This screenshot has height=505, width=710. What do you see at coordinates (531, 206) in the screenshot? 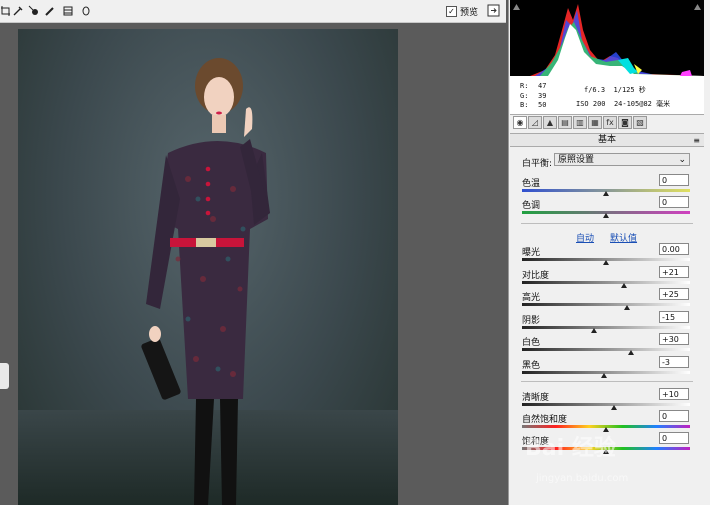
I see `slider-label: 色调` at bounding box center [531, 206].